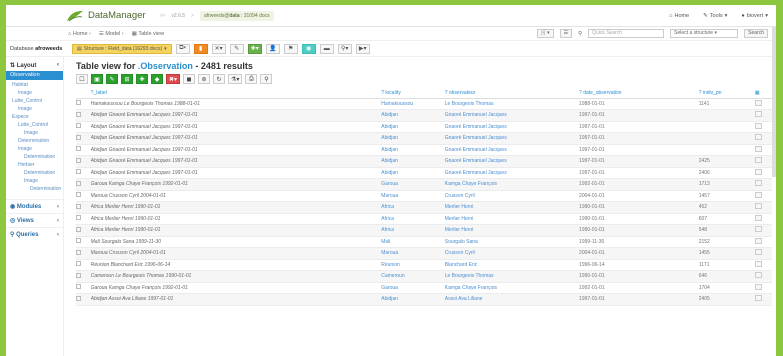 The image size is (783, 356). Describe the element at coordinates (142, 79) in the screenshot. I see `new-button: ✚` at that location.